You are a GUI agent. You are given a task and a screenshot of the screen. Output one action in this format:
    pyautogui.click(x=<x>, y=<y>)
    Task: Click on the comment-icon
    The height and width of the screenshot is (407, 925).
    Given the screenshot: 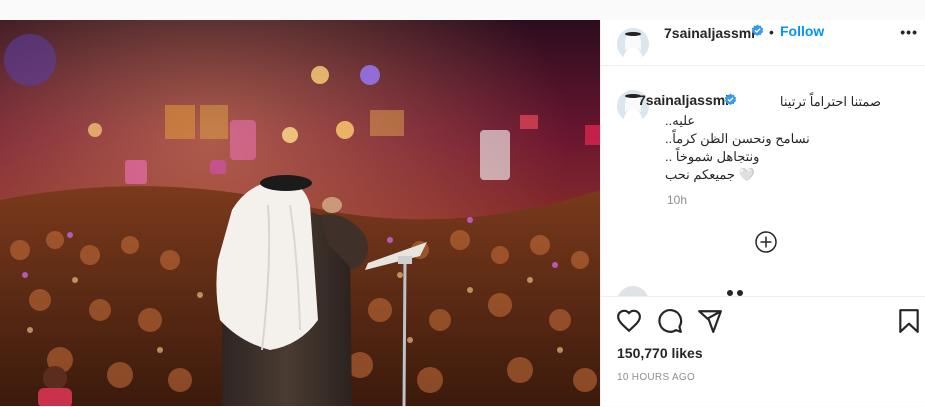 What is the action you would take?
    pyautogui.click(x=670, y=321)
    